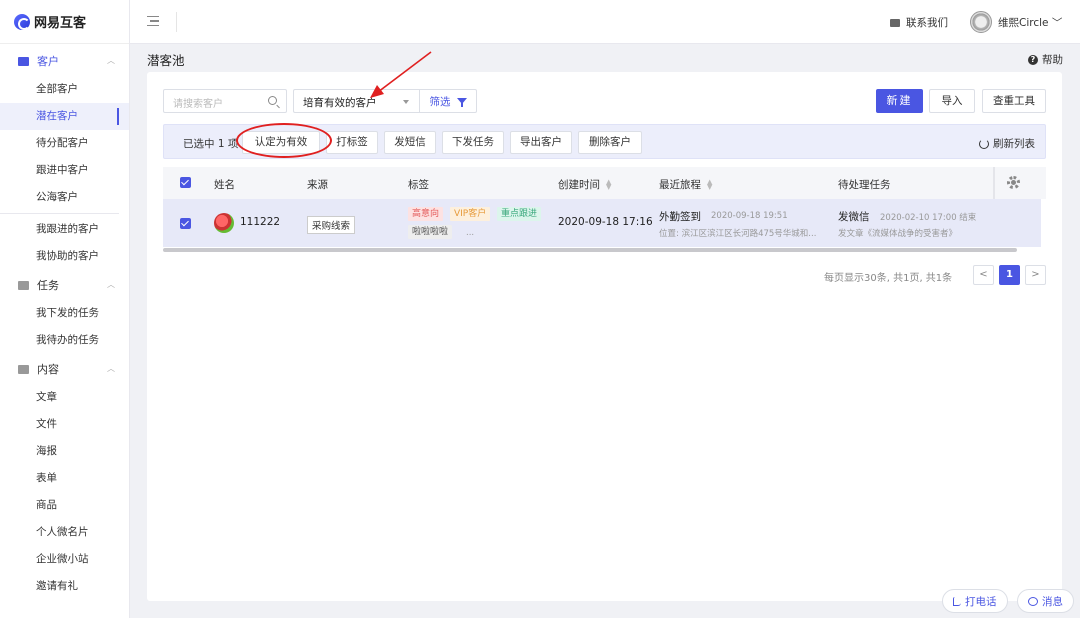 The height and width of the screenshot is (618, 1080). Describe the element at coordinates (64, 170) in the screenshot. I see `sidebar-item-following-customers: 跟进中客户` at that location.